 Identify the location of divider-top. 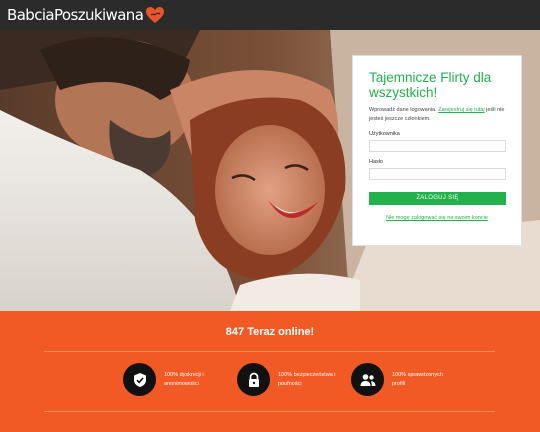
(269, 351).